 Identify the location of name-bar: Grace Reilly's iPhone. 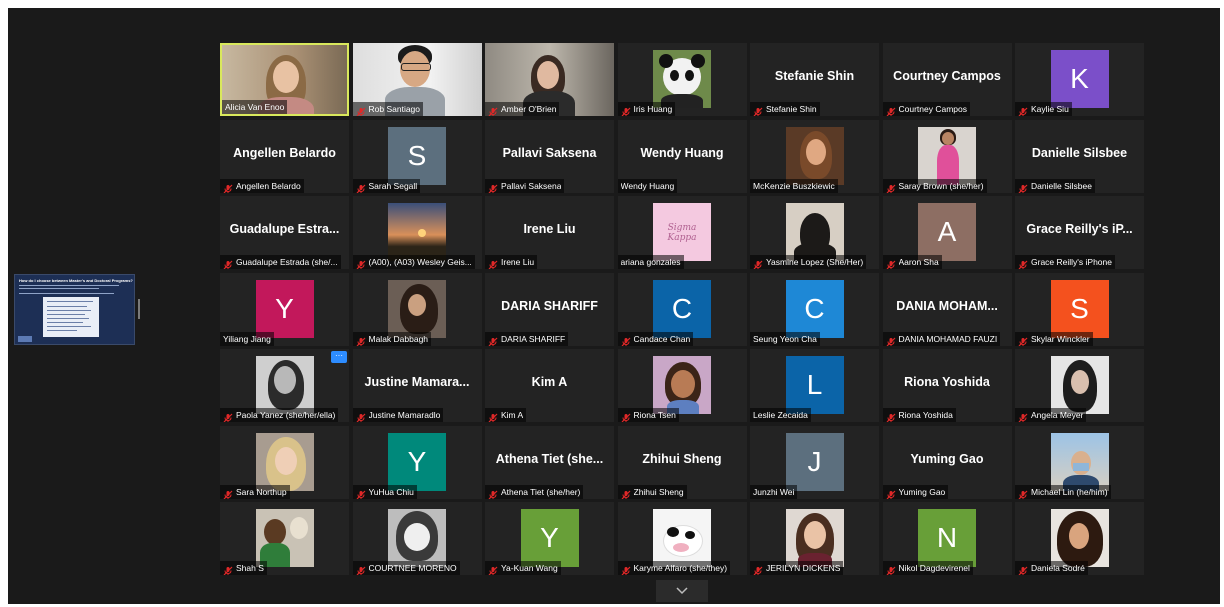
(1065, 262).